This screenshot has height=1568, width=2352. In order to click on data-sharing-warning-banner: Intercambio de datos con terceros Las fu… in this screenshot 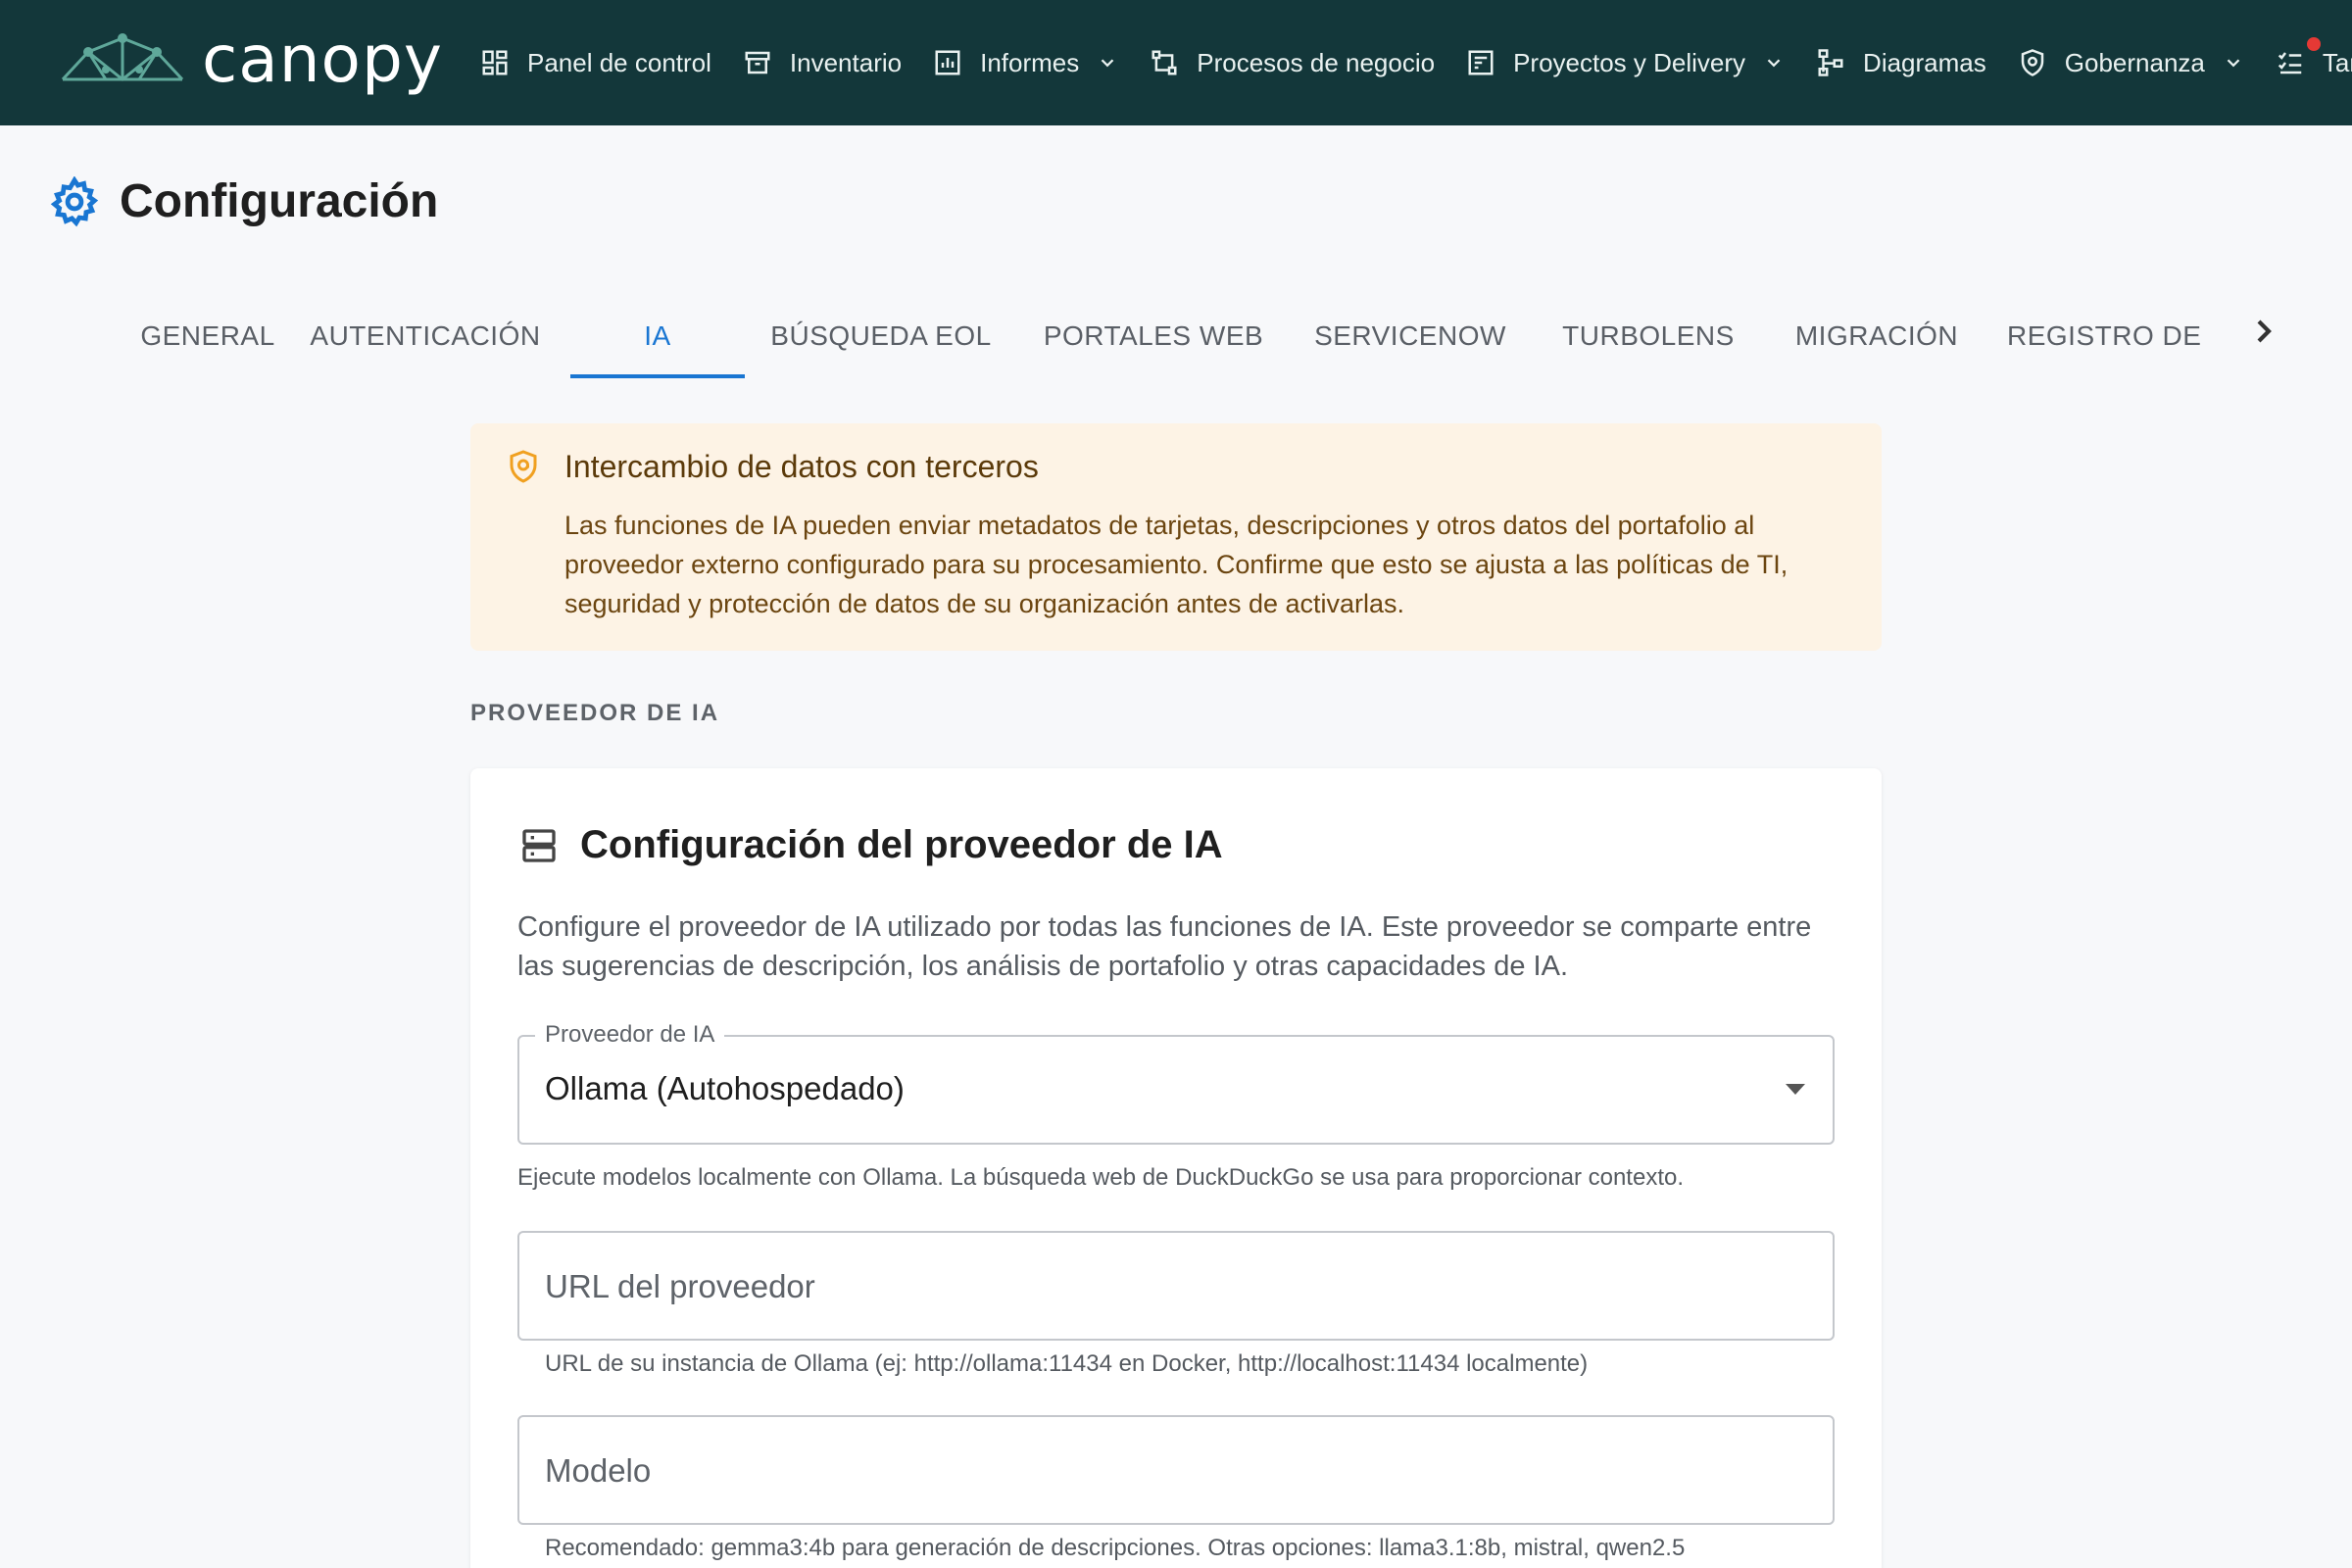, I will do `click(1176, 537)`.